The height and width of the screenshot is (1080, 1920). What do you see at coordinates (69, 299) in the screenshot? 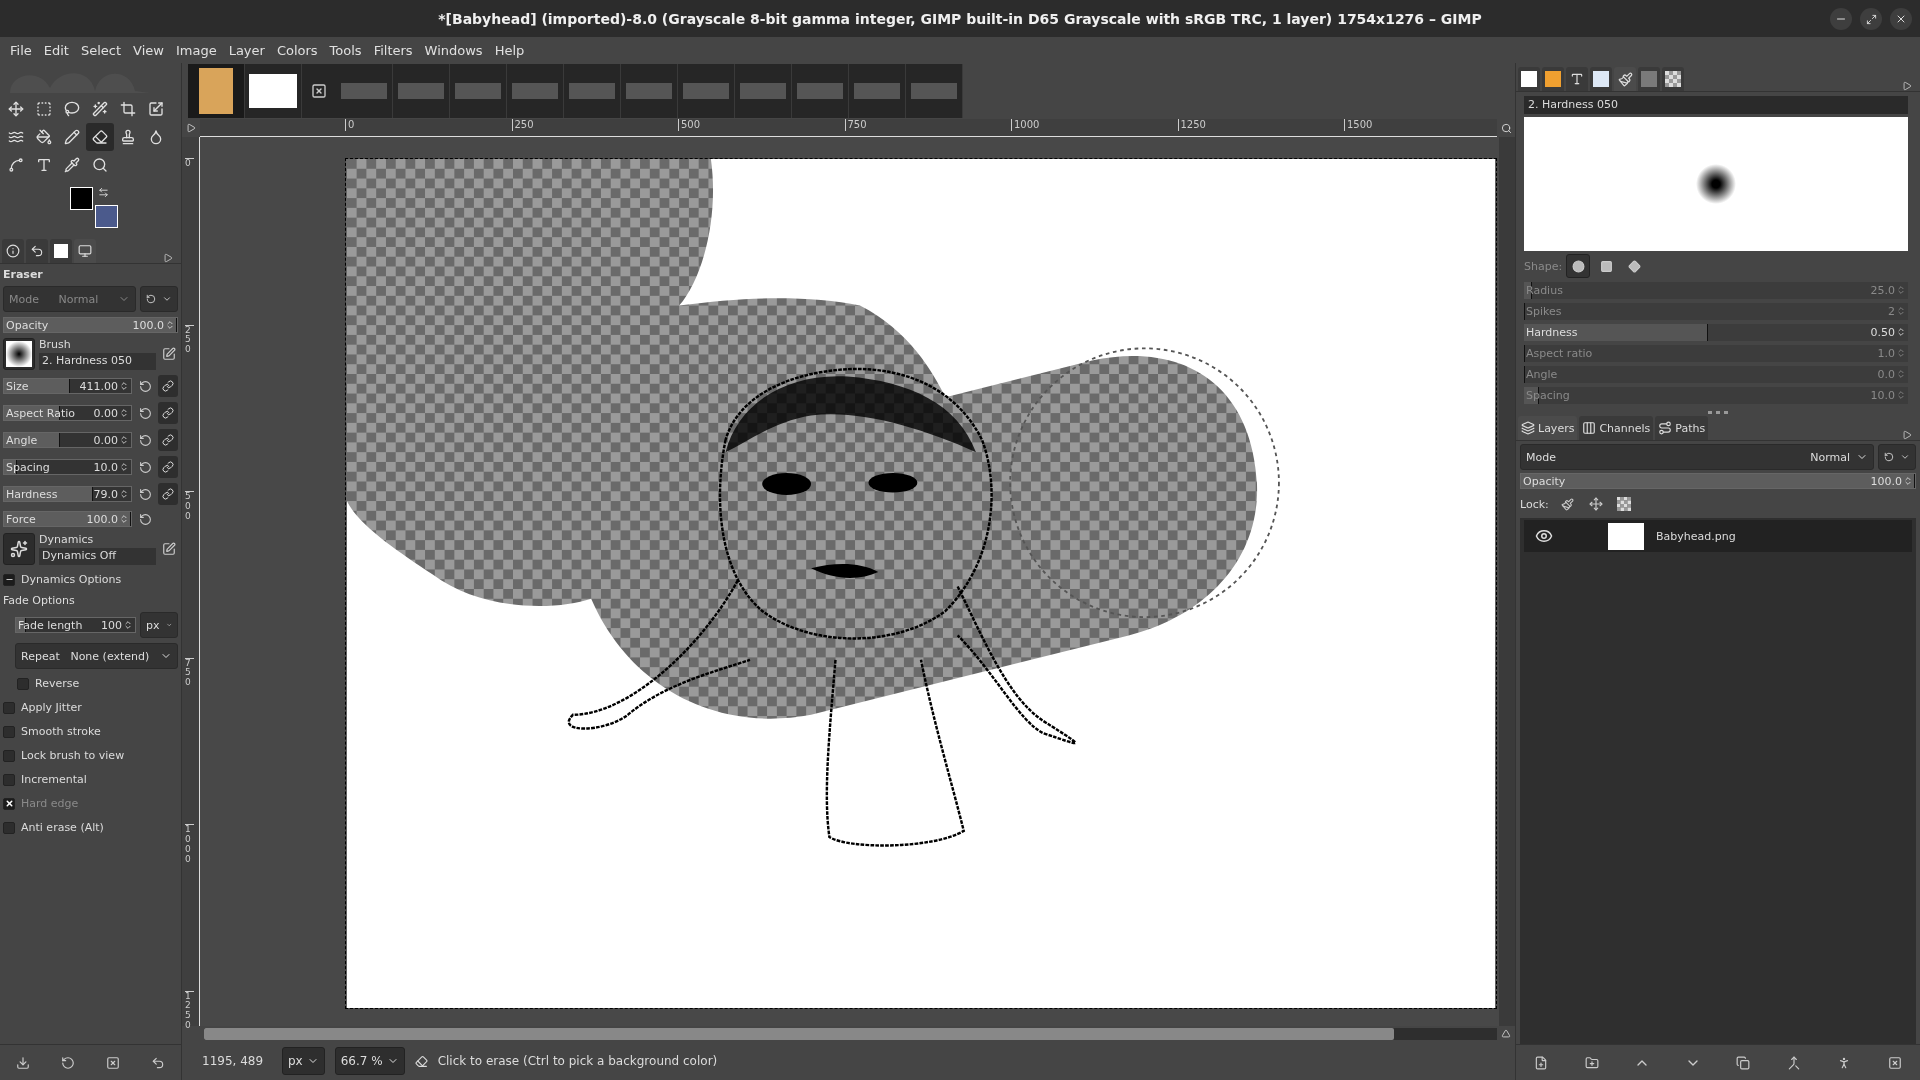
I see `mode-dropdown: Mode Normal` at bounding box center [69, 299].